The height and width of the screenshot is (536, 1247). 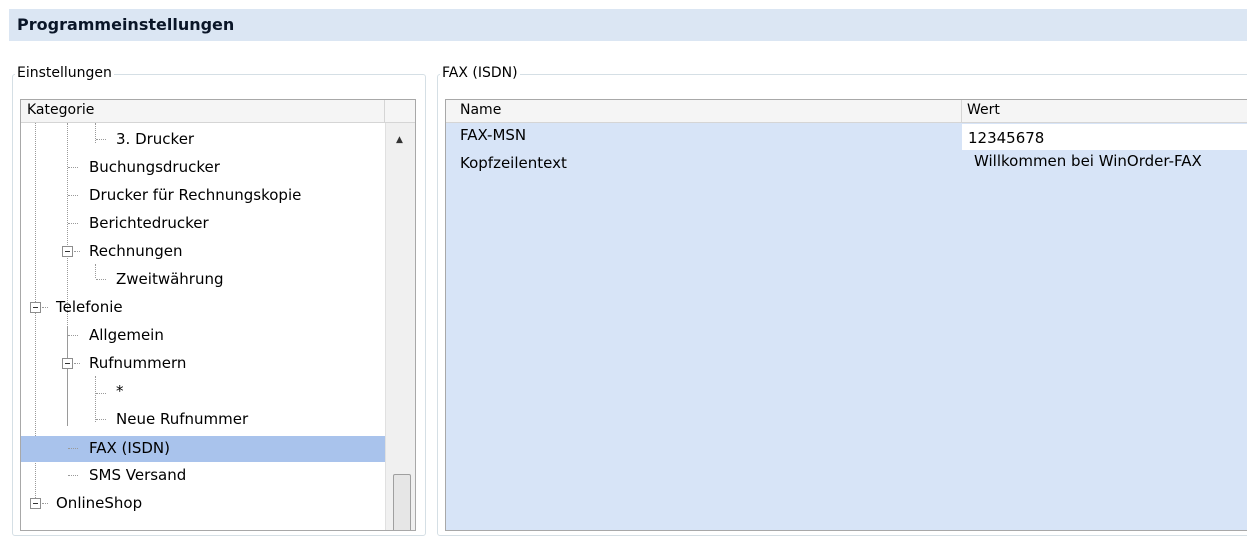 What do you see at coordinates (195, 195) in the screenshot?
I see `tree-item-label: Drucker für Rechnungskopie` at bounding box center [195, 195].